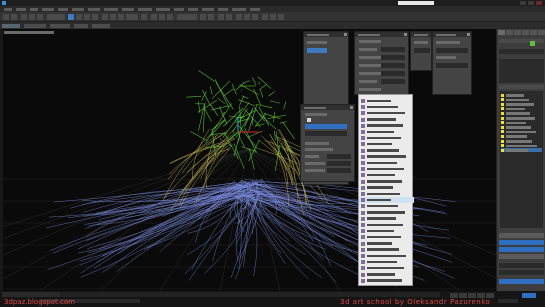 This screenshot has width=545, height=307. What do you see at coordinates (87, 17) in the screenshot?
I see `region-select-icon` at bounding box center [87, 17].